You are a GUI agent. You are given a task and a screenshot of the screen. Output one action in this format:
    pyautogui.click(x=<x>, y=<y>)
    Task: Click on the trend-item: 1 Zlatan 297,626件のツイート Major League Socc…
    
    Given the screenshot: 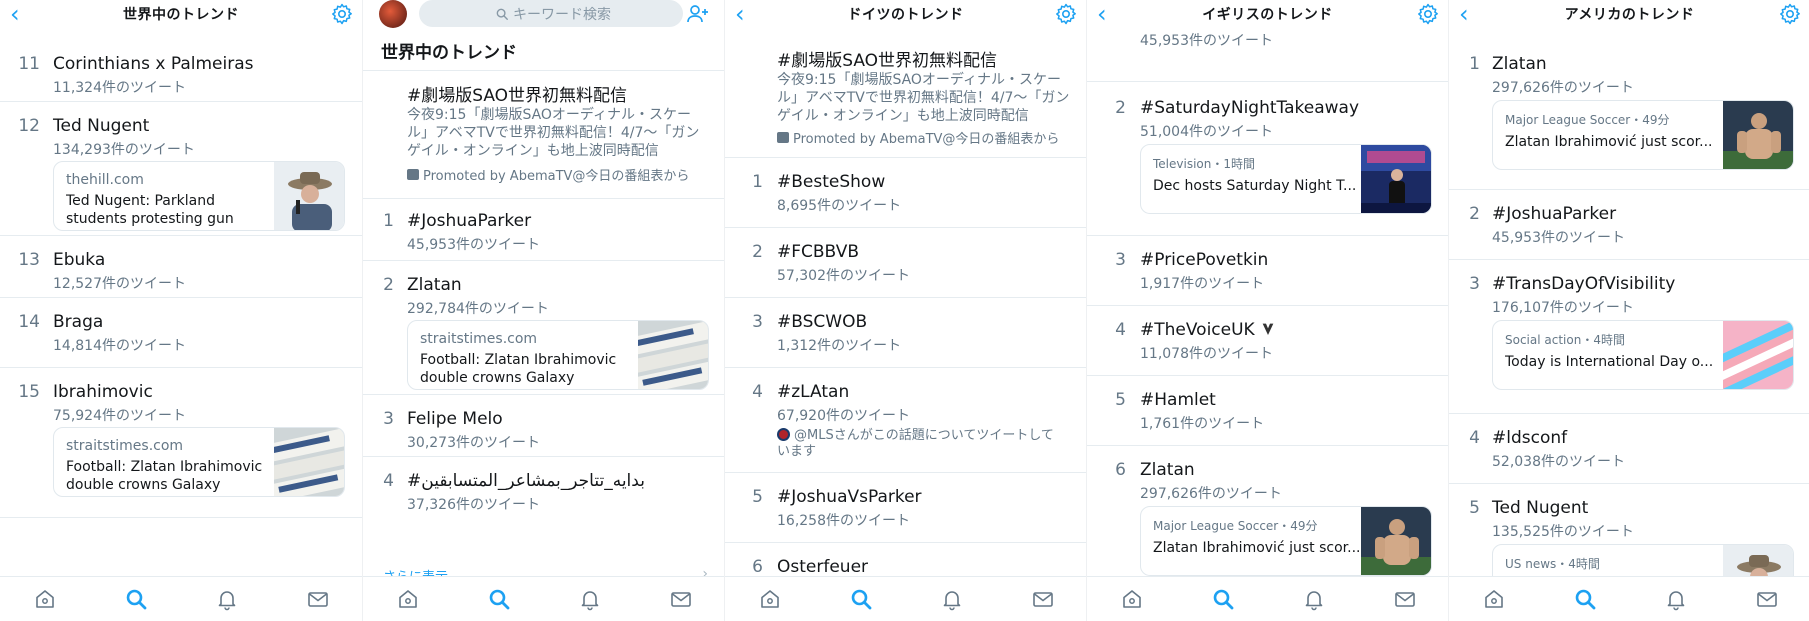 What is the action you would take?
    pyautogui.click(x=1629, y=109)
    